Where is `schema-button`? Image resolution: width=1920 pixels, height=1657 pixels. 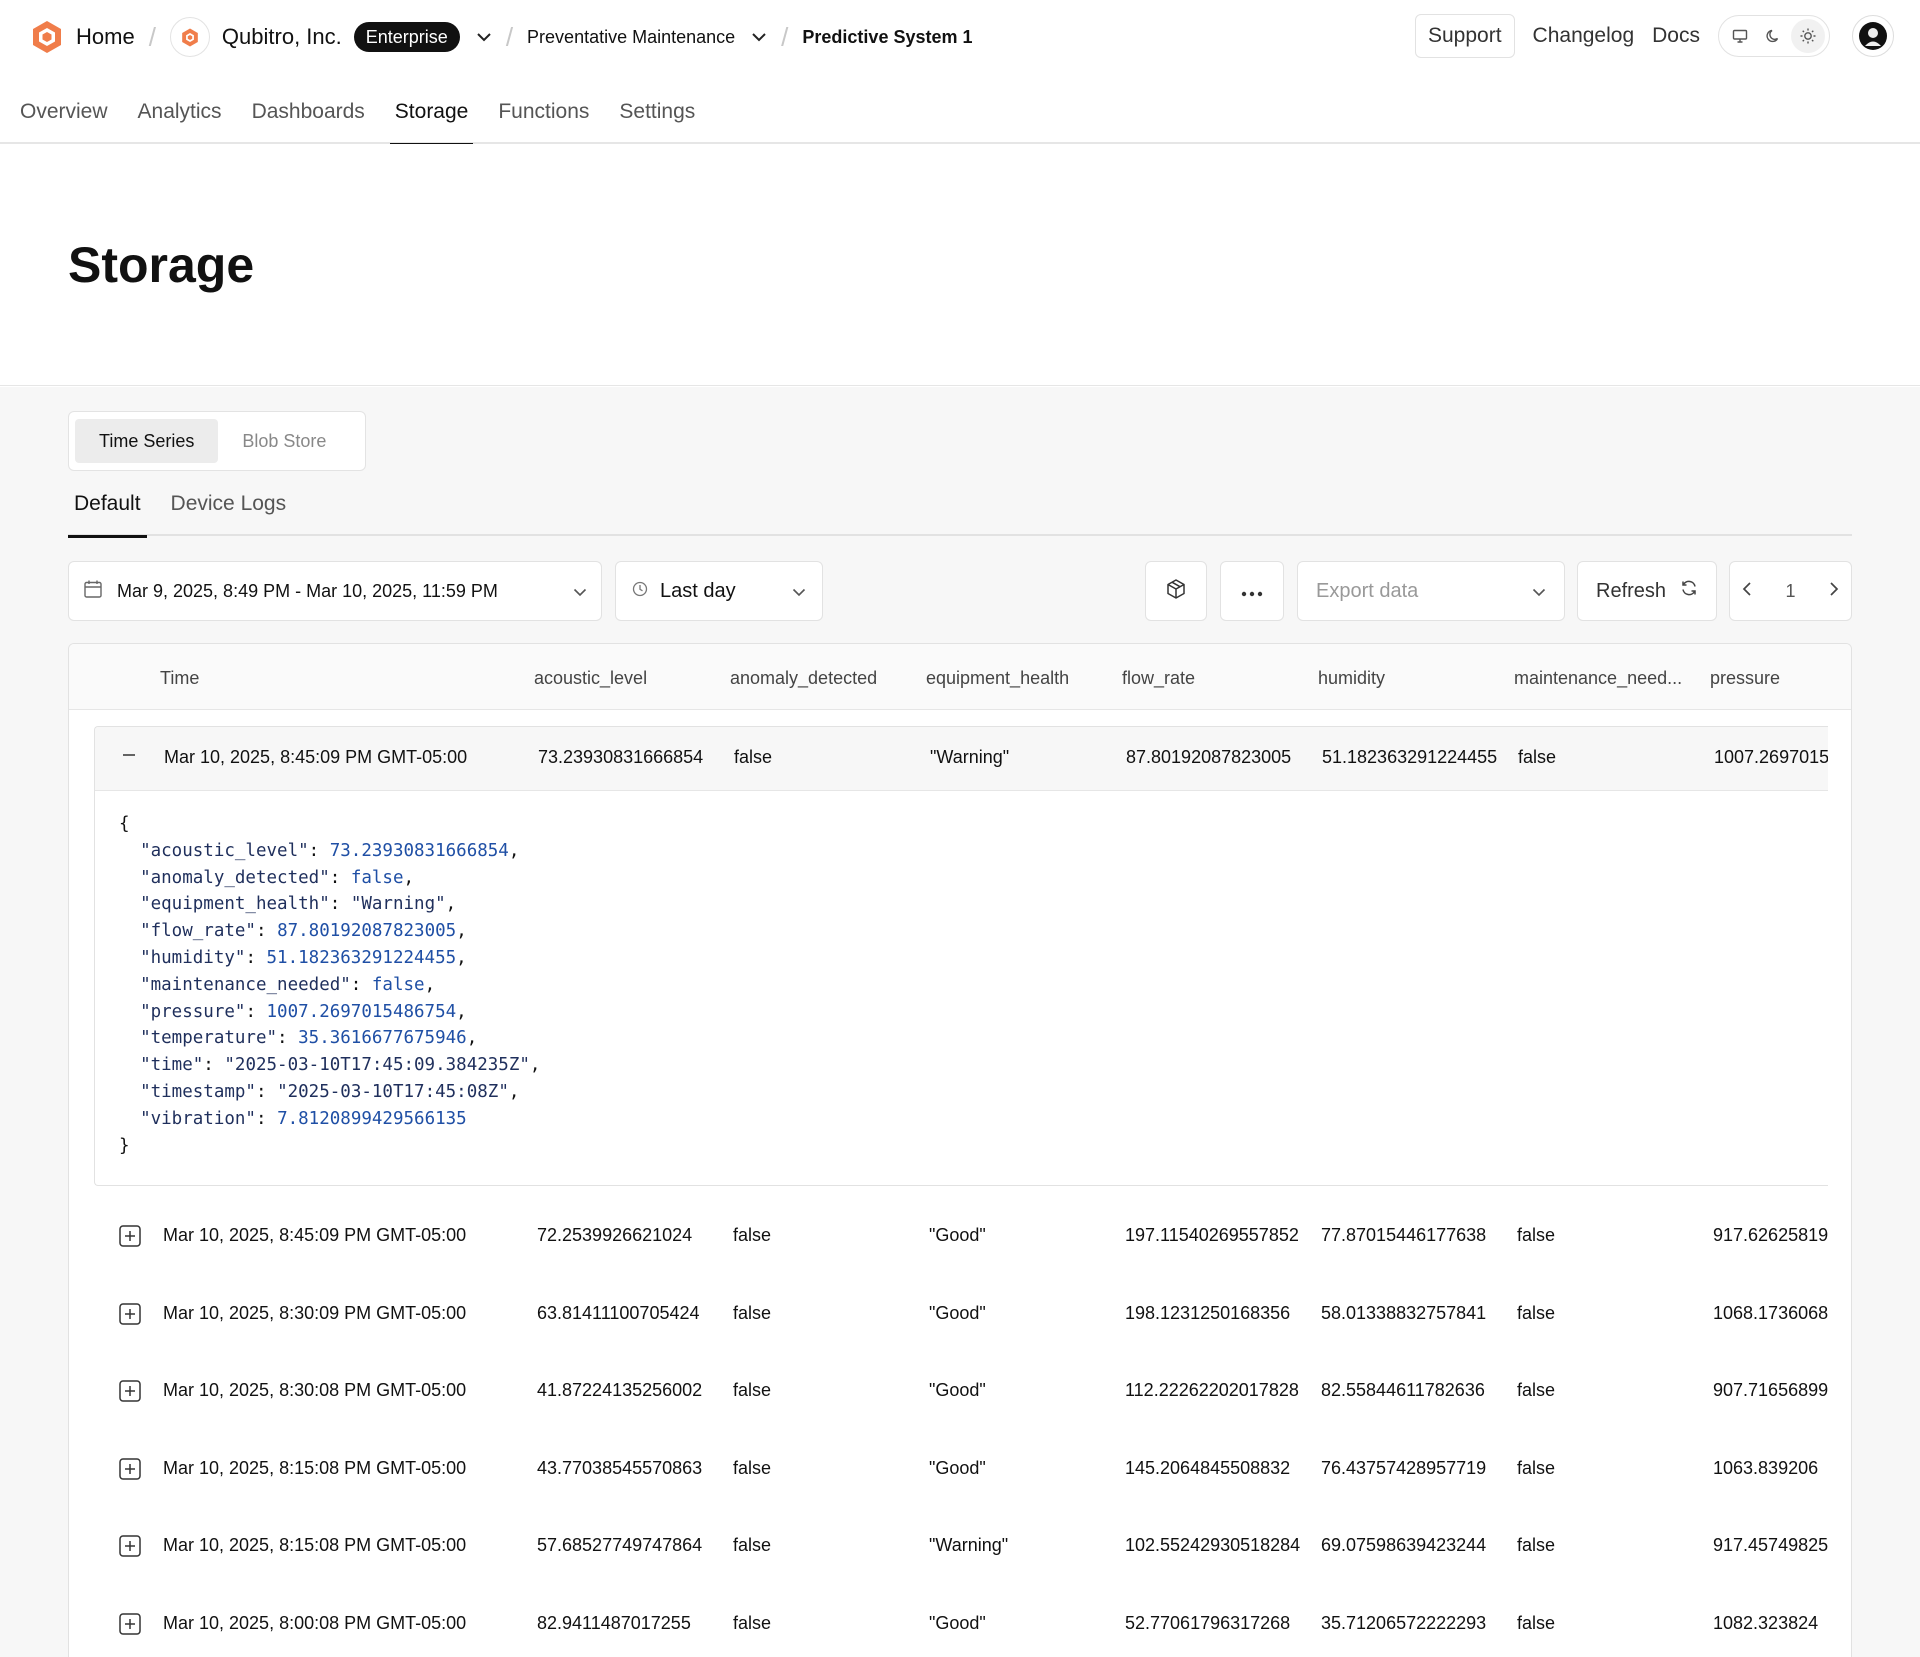 schema-button is located at coordinates (1176, 591).